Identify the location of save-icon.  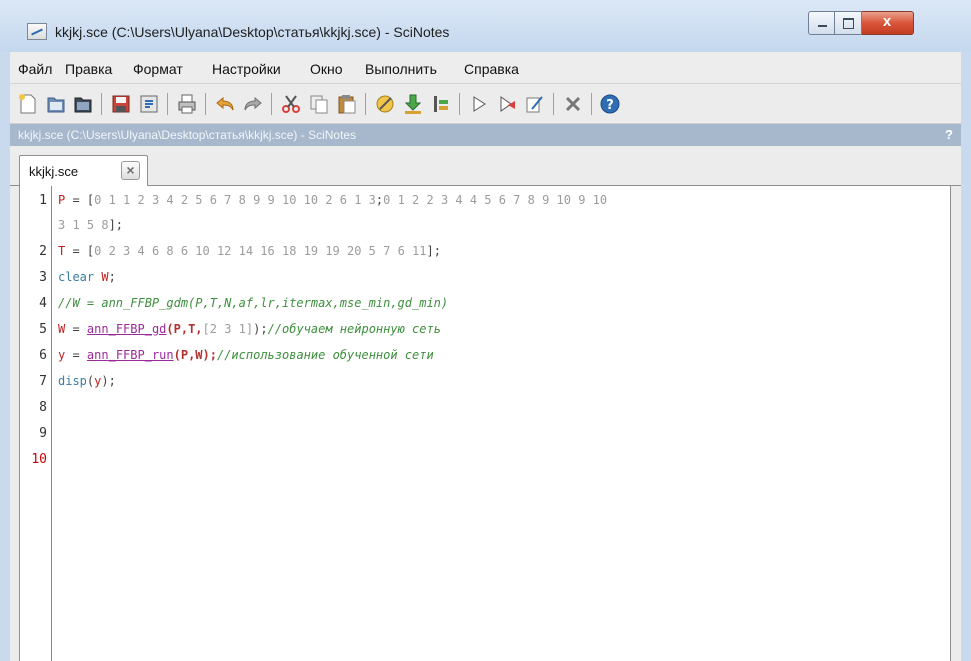
(121, 104).